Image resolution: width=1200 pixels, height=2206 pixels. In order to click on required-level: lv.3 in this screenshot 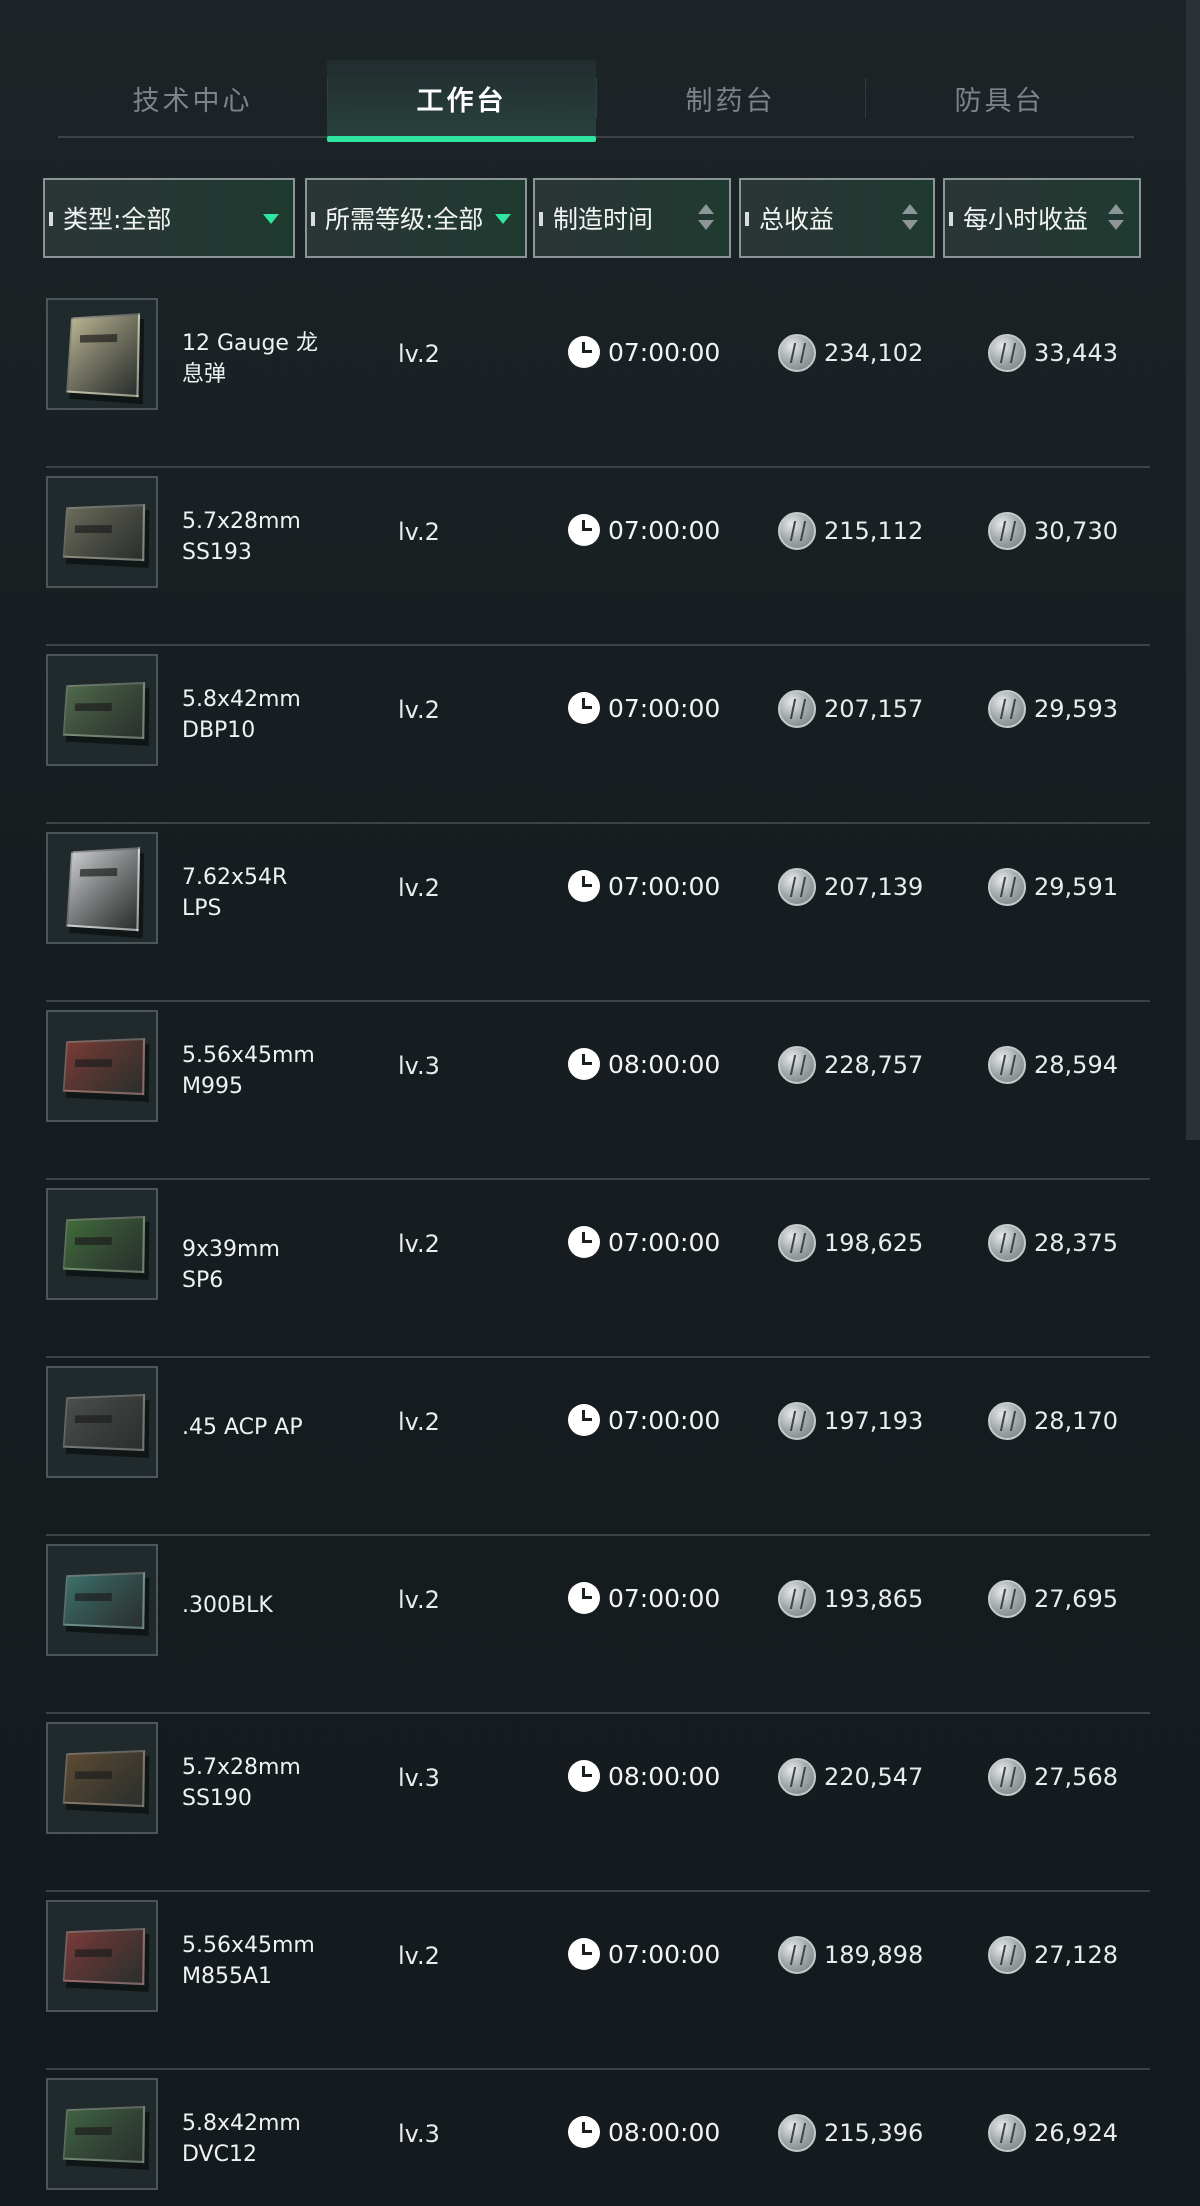, I will do `click(419, 1778)`.